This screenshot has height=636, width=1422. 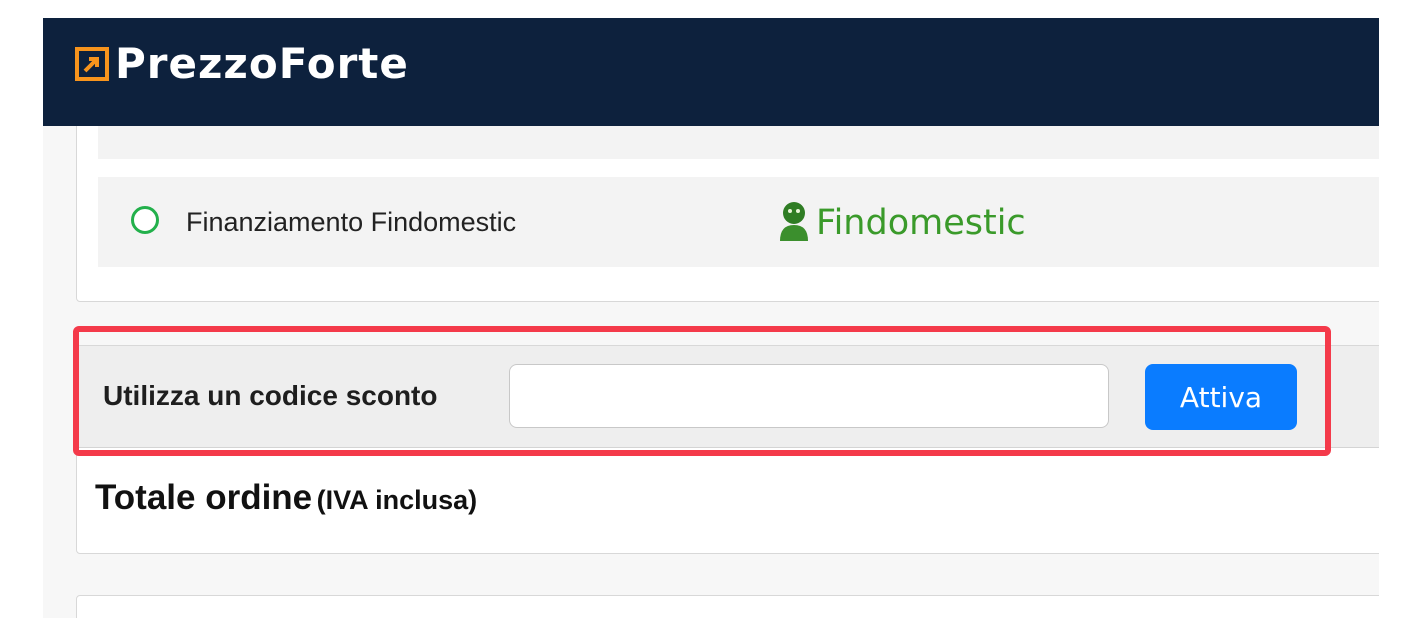 I want to click on findomestic-logo: Findomestic, so click(x=900, y=221).